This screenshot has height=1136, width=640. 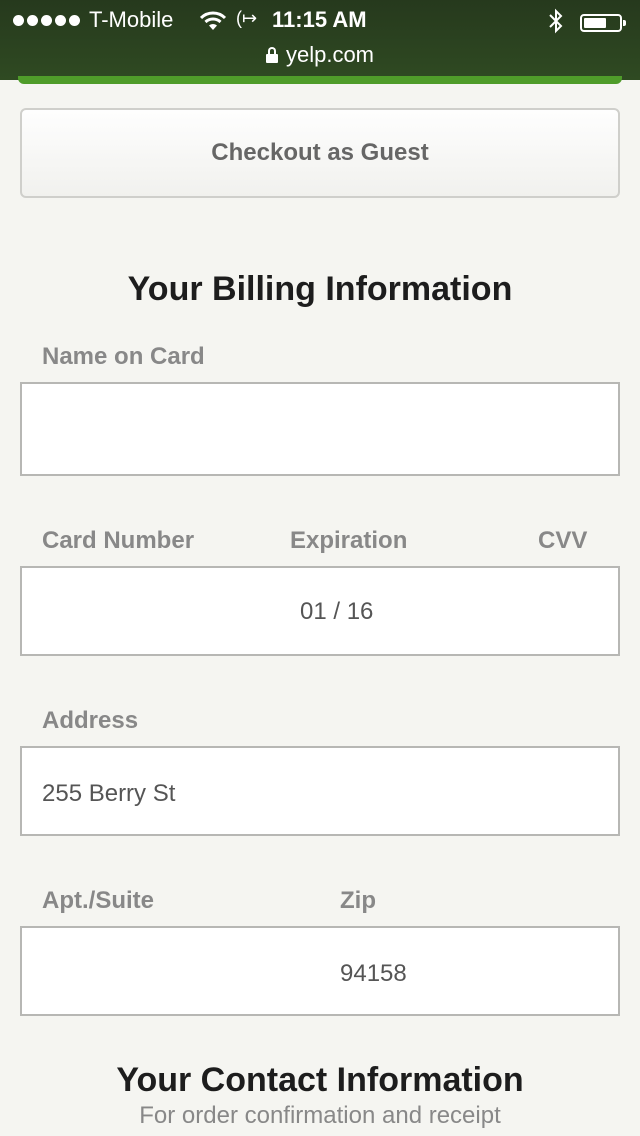 I want to click on address-field: 255 Berry St, so click(x=320, y=791).